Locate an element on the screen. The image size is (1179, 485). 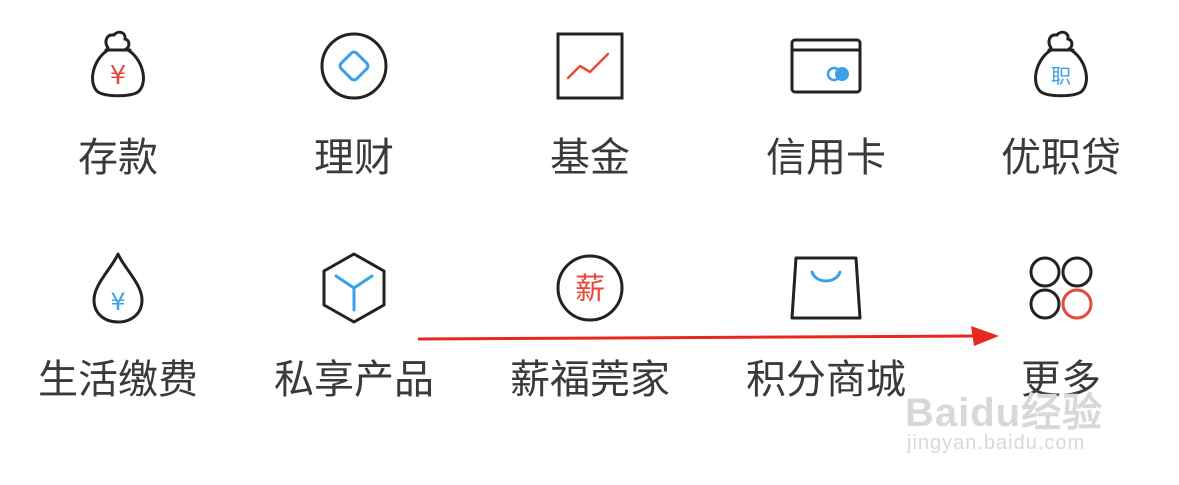
salary-badge-icon: 薪 is located at coordinates (590, 288).